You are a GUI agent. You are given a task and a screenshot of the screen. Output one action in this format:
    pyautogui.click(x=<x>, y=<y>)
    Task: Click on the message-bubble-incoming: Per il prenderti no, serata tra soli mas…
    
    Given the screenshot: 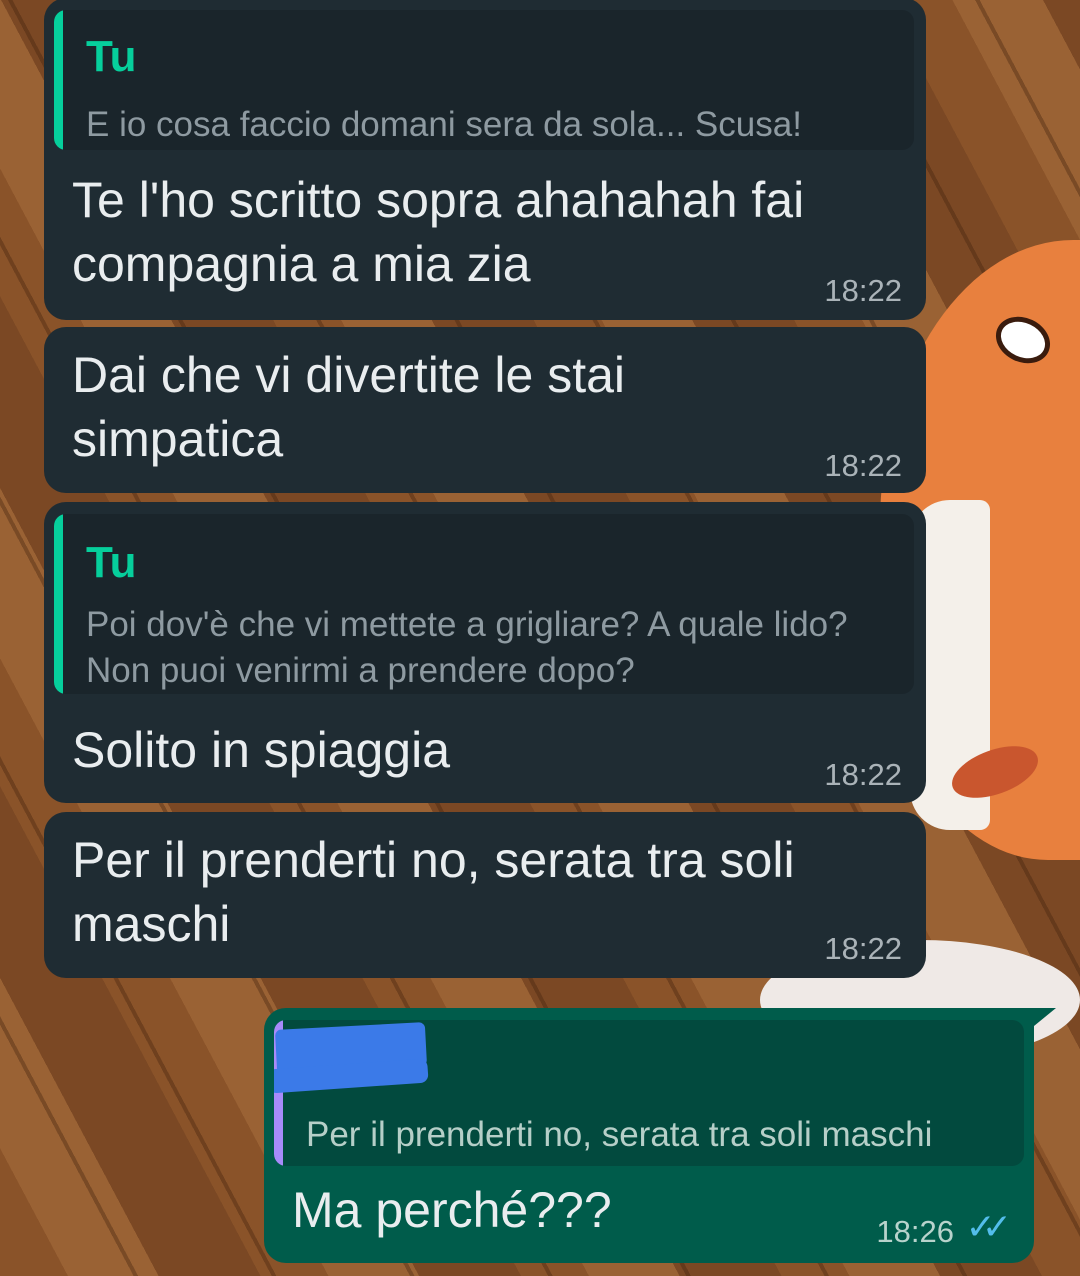 What is the action you would take?
    pyautogui.click(x=485, y=895)
    